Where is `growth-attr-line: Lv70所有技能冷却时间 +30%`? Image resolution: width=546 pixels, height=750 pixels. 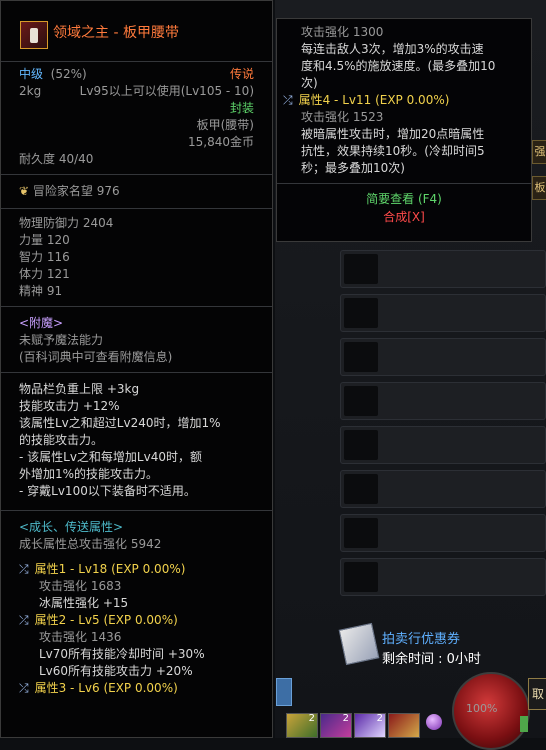 growth-attr-line: Lv70所有技能冷却时间 +30% is located at coordinates (122, 654).